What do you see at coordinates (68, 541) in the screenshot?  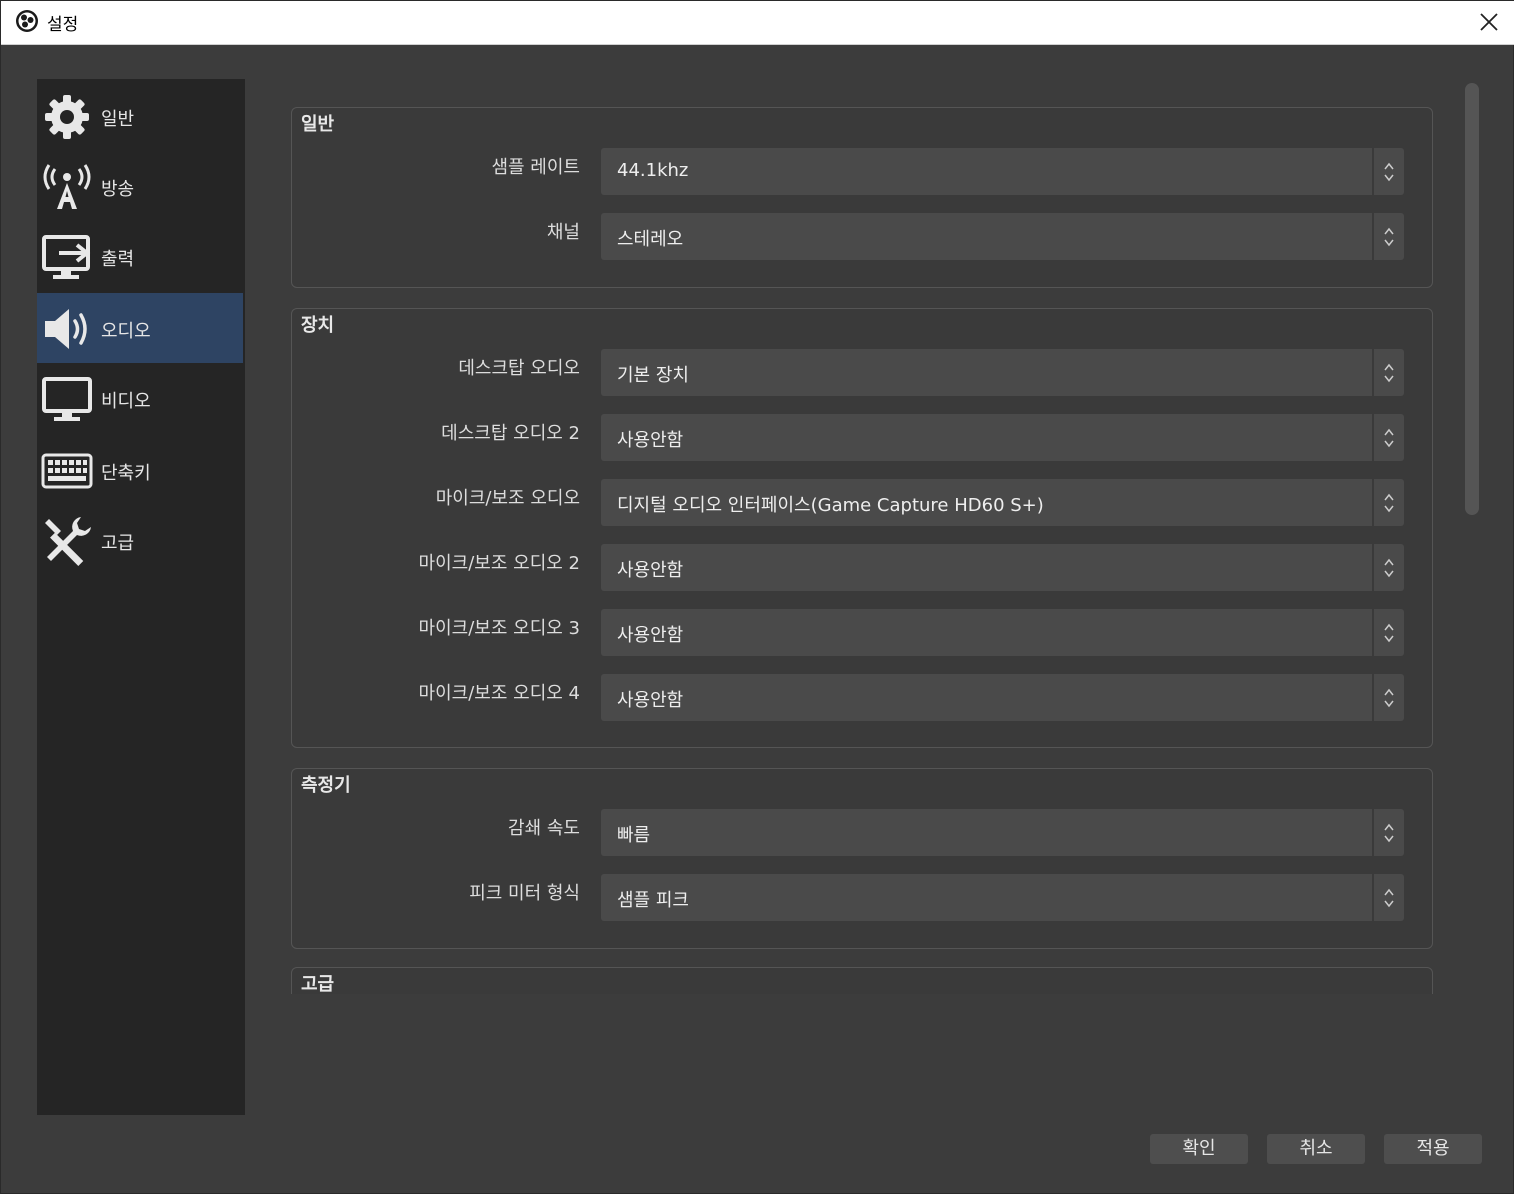 I see `tools-icon` at bounding box center [68, 541].